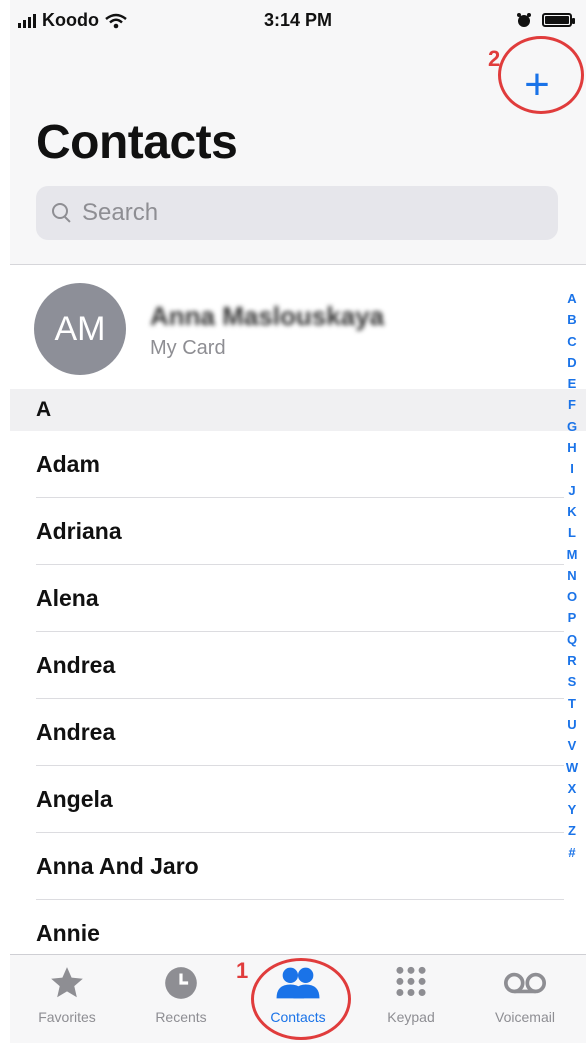 The width and height of the screenshot is (588, 1043). I want to click on alarm-icon, so click(524, 20).